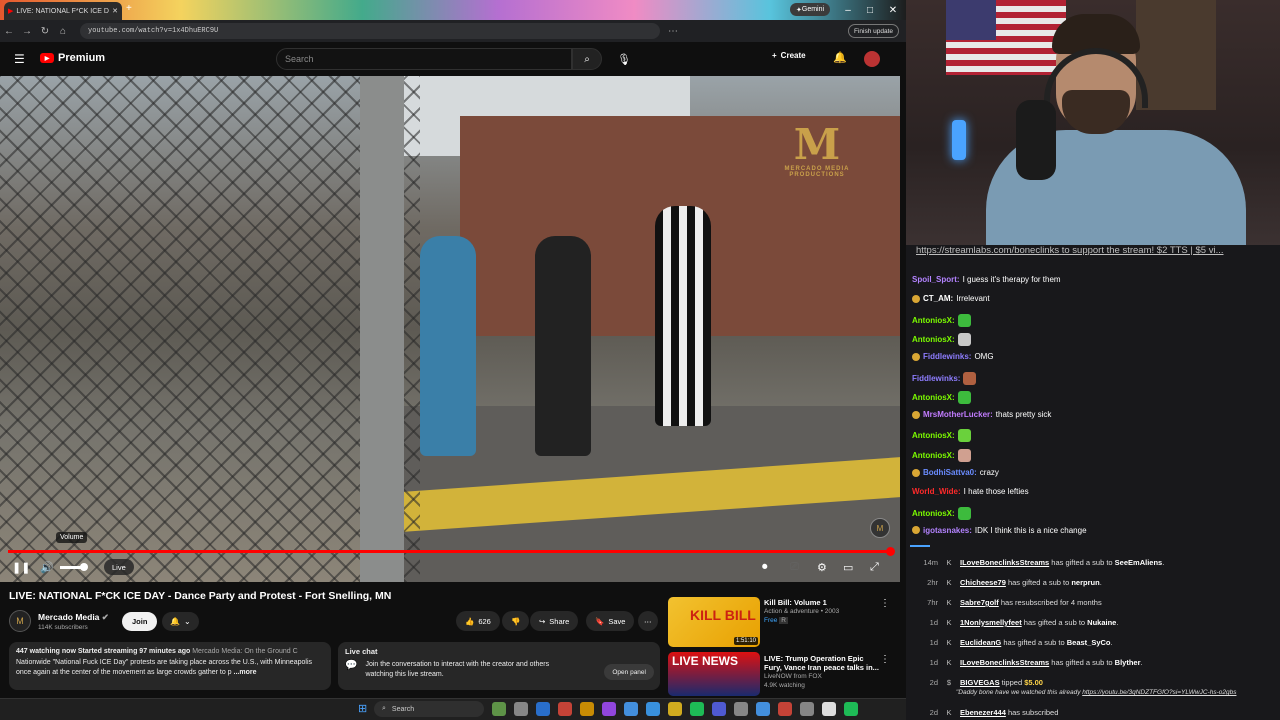 The image size is (1280, 720). Describe the element at coordinates (63, 31) in the screenshot. I see `home-icon: ⌂` at that location.